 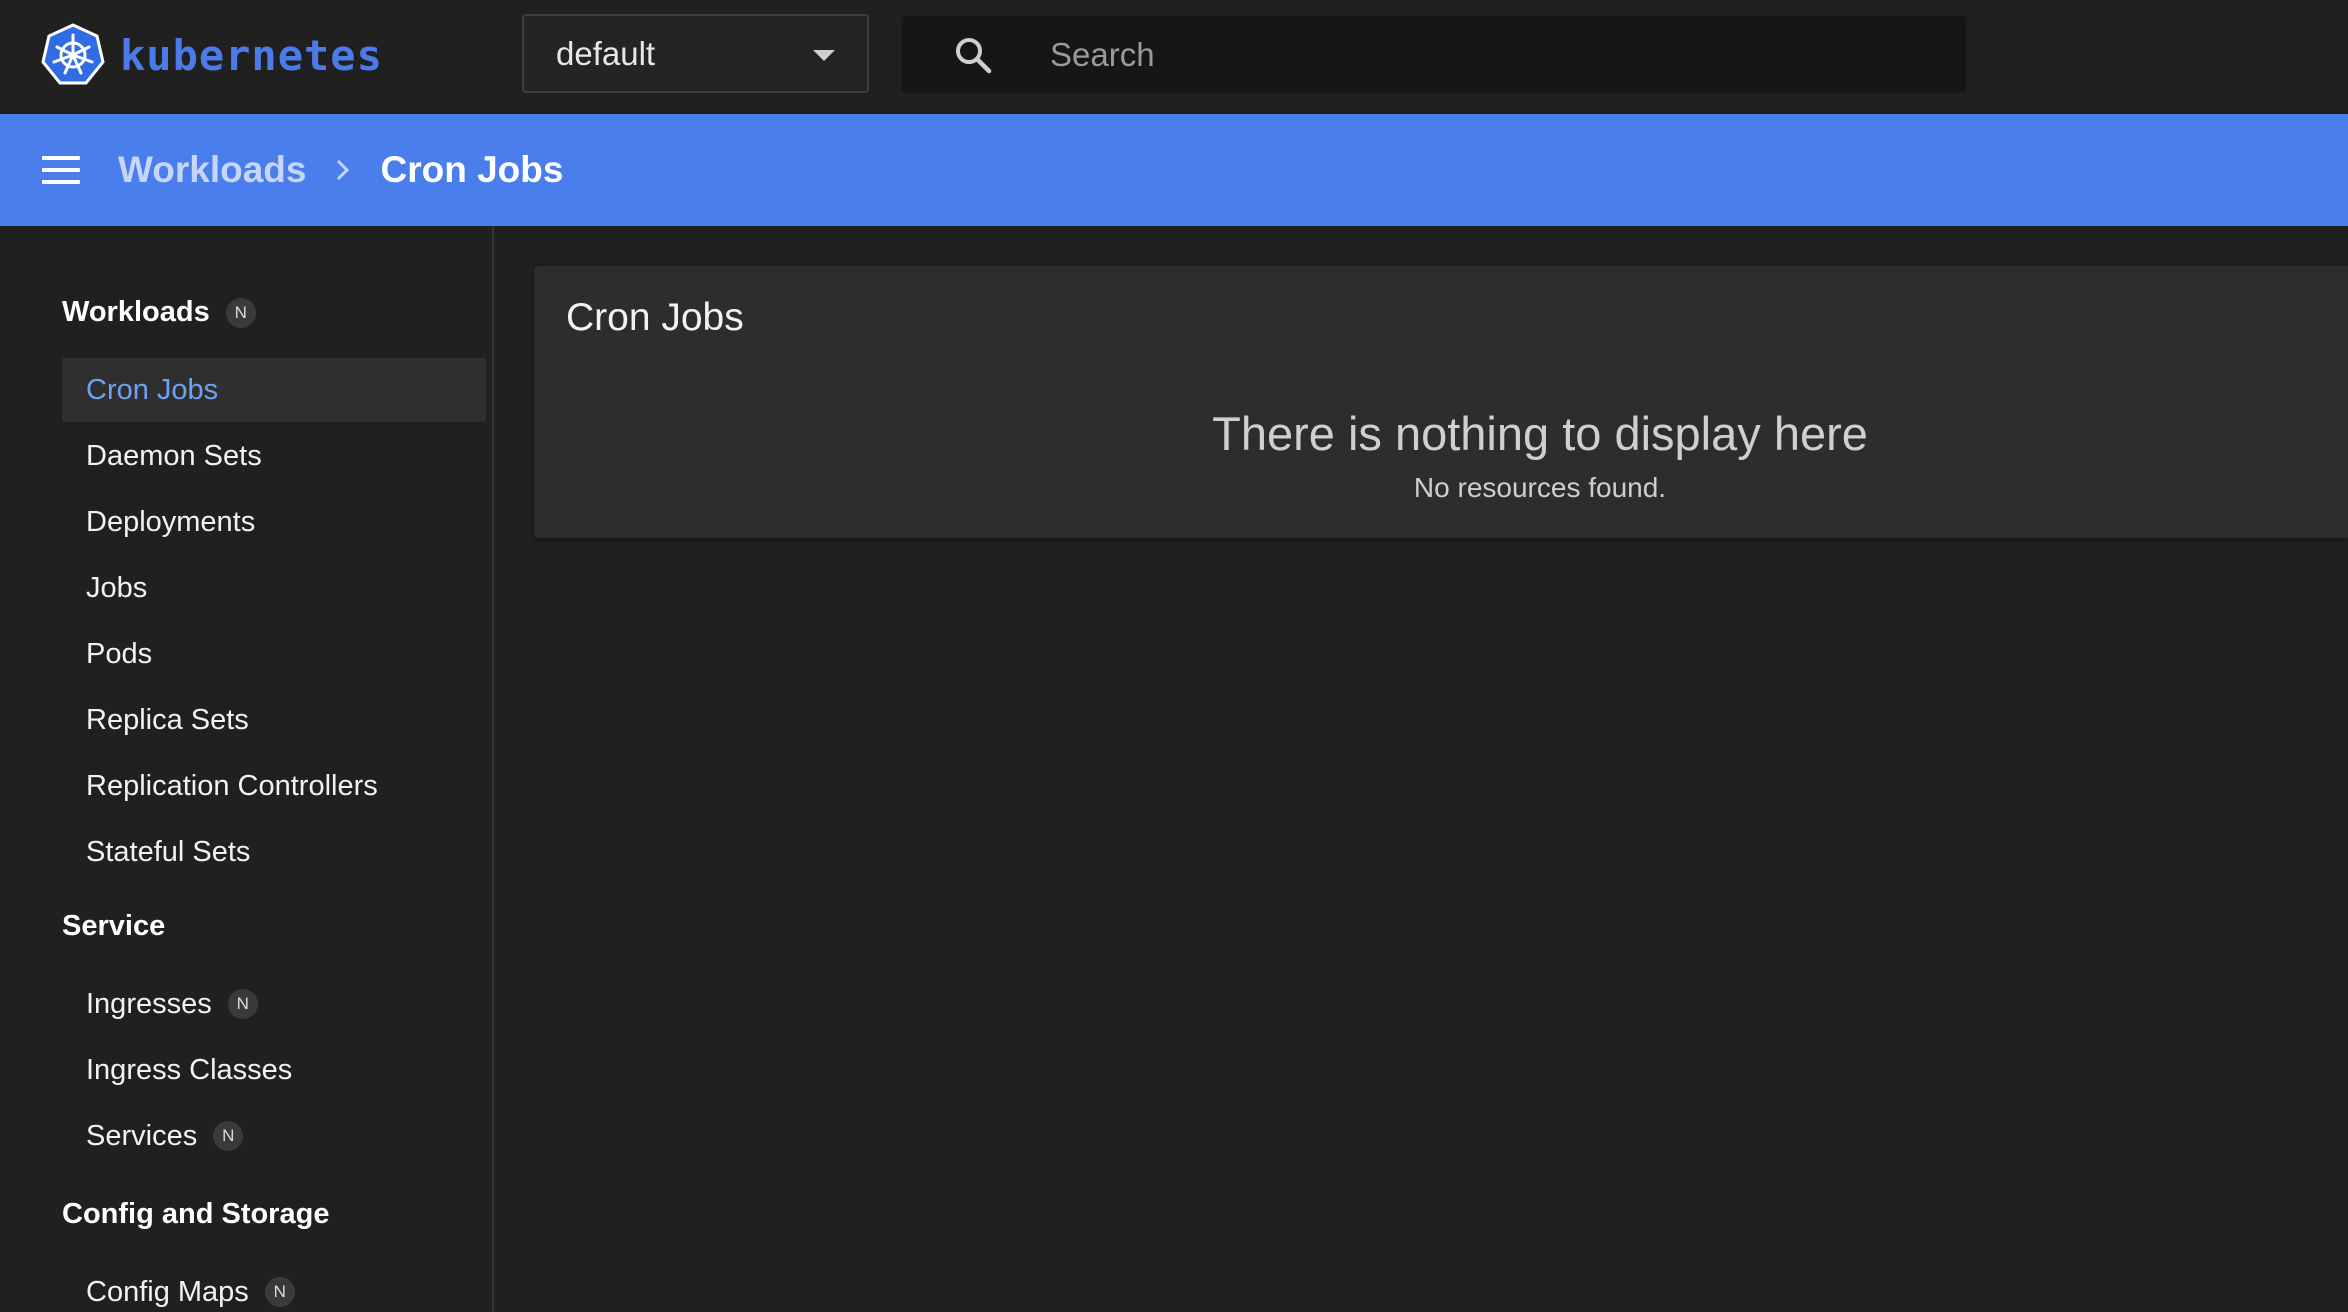 What do you see at coordinates (1540, 487) in the screenshot?
I see `empty-state-subtitle: No resources found.` at bounding box center [1540, 487].